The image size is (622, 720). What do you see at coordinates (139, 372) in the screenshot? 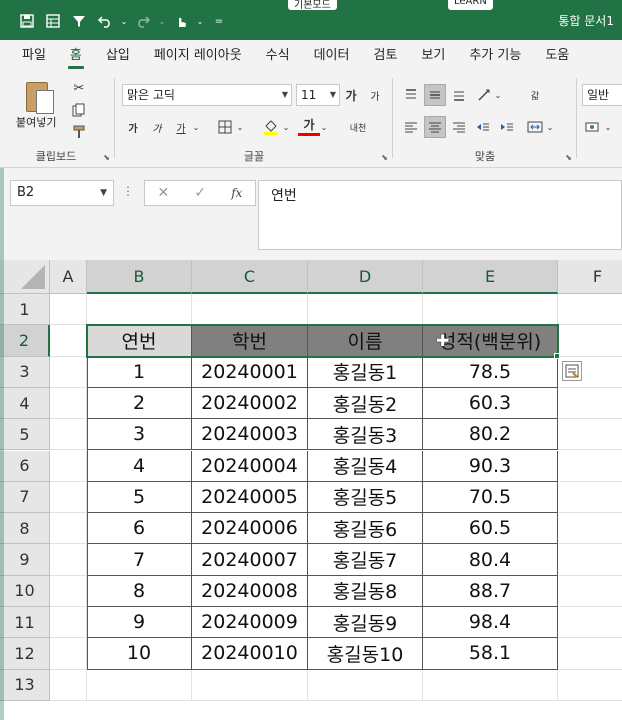
I see `data-cell-b3: 1` at bounding box center [139, 372].